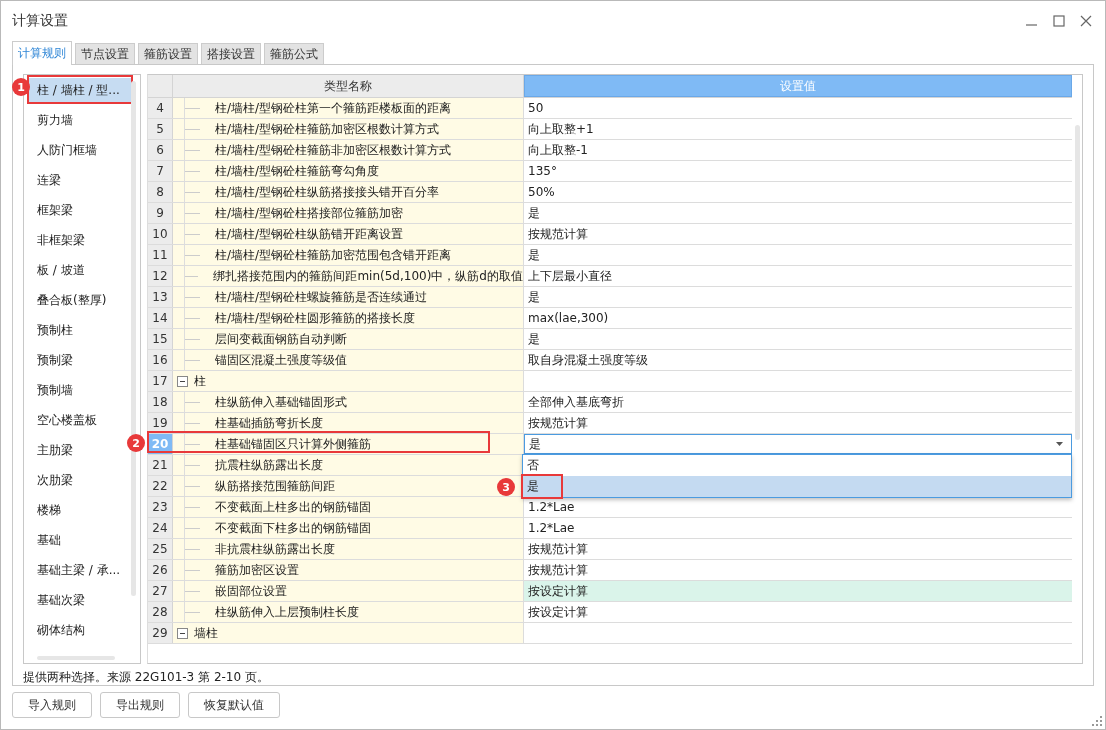 The image size is (1106, 730). I want to click on sidebar-item: 板 / 坡道, so click(79, 270).